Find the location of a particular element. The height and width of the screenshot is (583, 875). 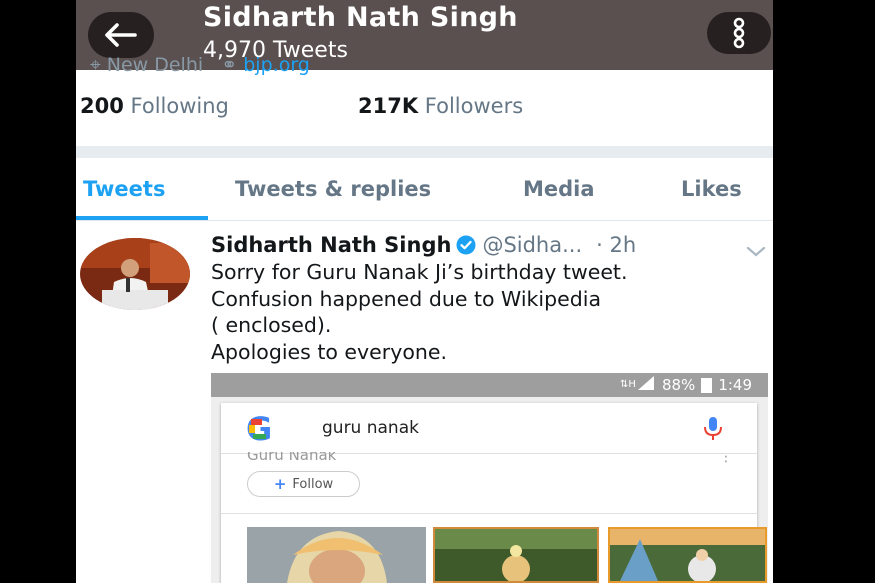

followers-stat: 217K Followers is located at coordinates (440, 106).